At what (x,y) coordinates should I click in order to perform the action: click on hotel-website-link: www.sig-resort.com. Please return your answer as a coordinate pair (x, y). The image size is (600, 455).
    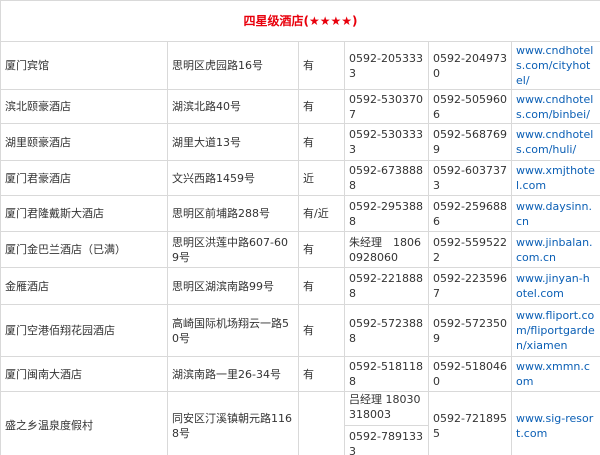
    Looking at the image, I should click on (554, 426).